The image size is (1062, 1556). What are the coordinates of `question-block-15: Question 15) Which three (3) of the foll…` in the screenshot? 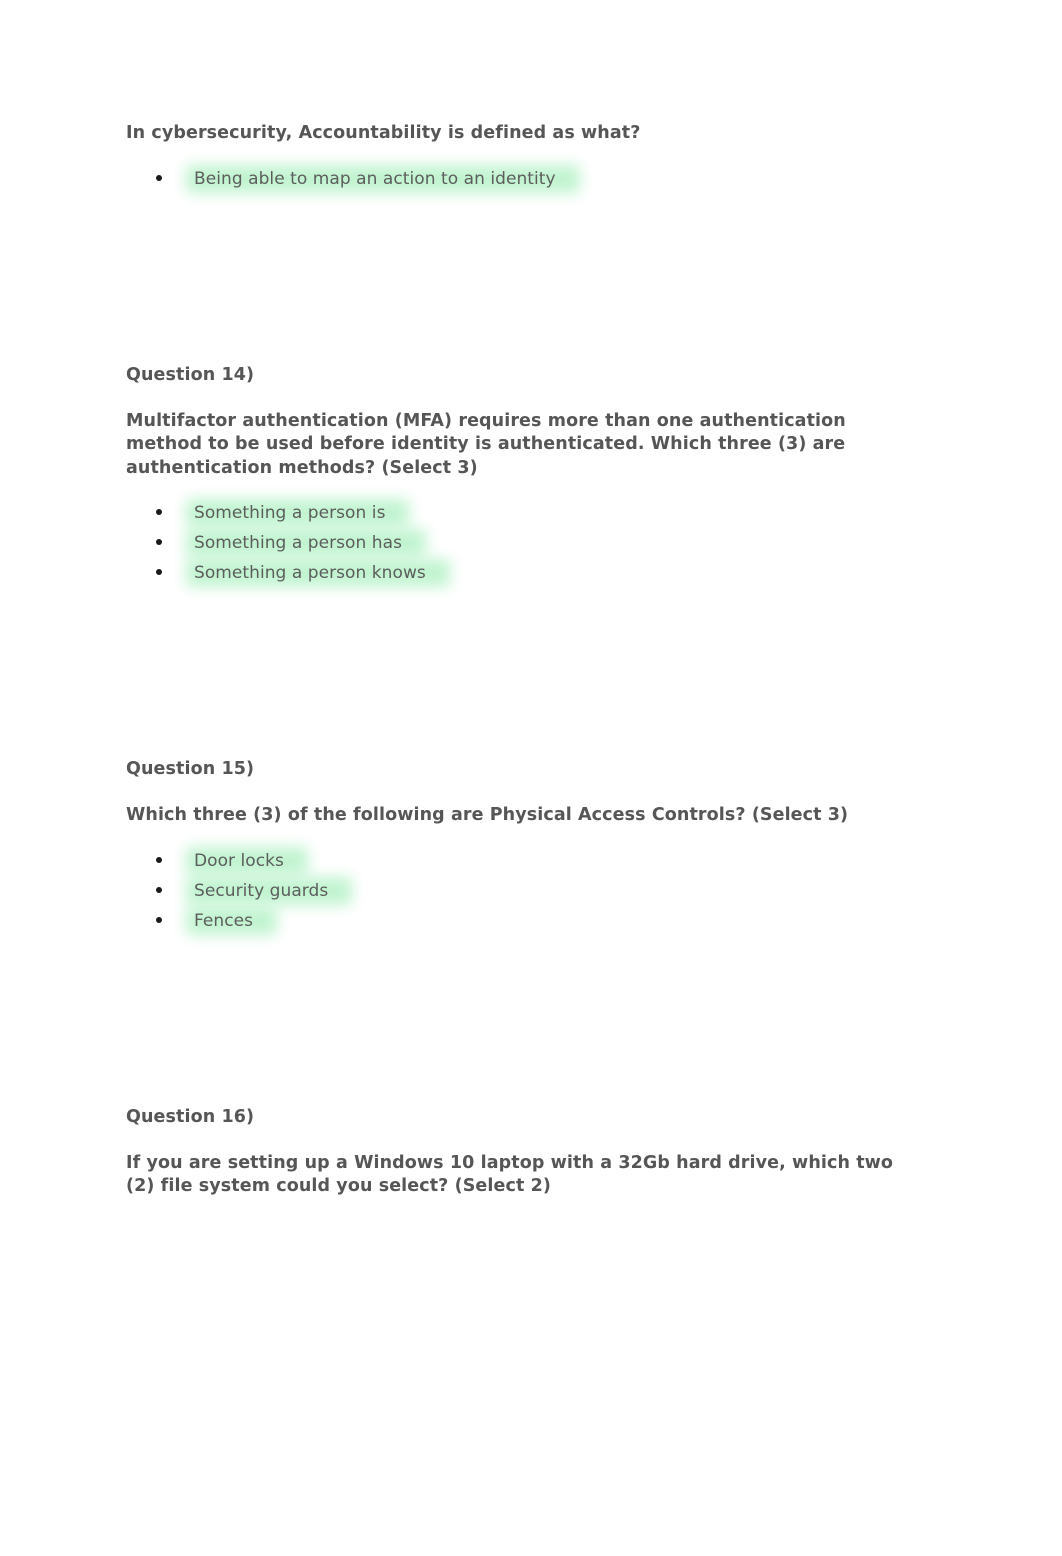 It's located at (521, 847).